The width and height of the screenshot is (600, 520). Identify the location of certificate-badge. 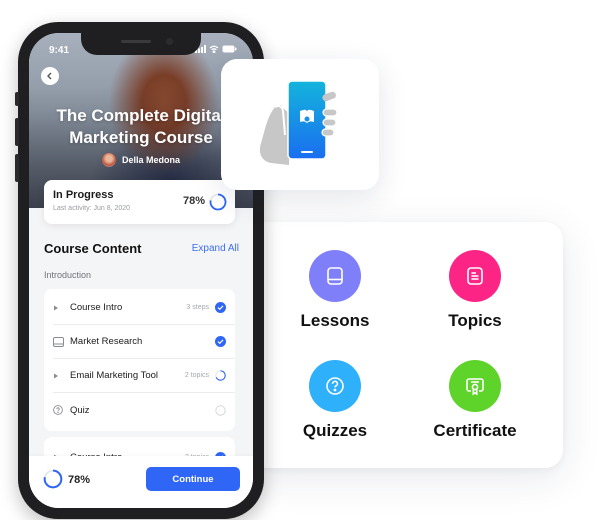
(475, 386).